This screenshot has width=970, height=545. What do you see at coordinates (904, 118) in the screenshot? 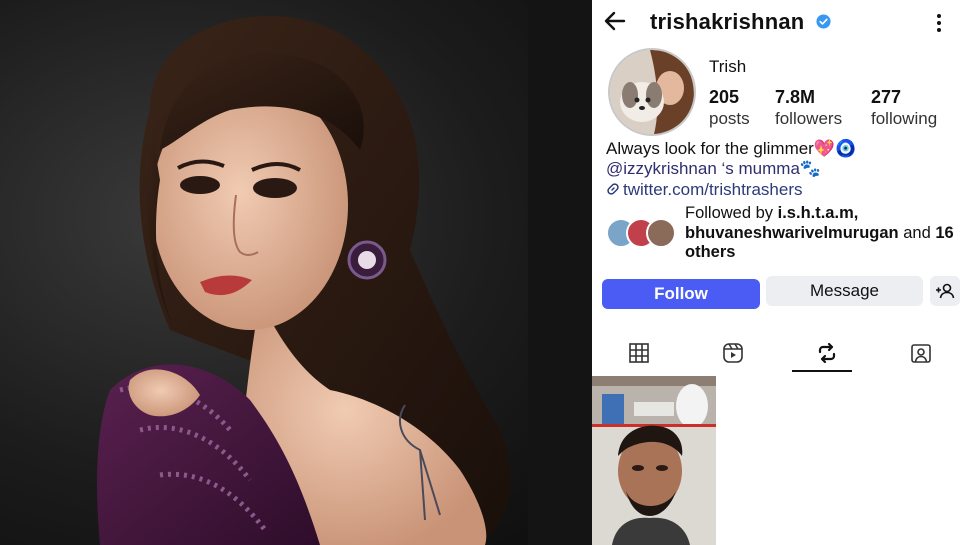
I see `stat-following-label: following` at bounding box center [904, 118].